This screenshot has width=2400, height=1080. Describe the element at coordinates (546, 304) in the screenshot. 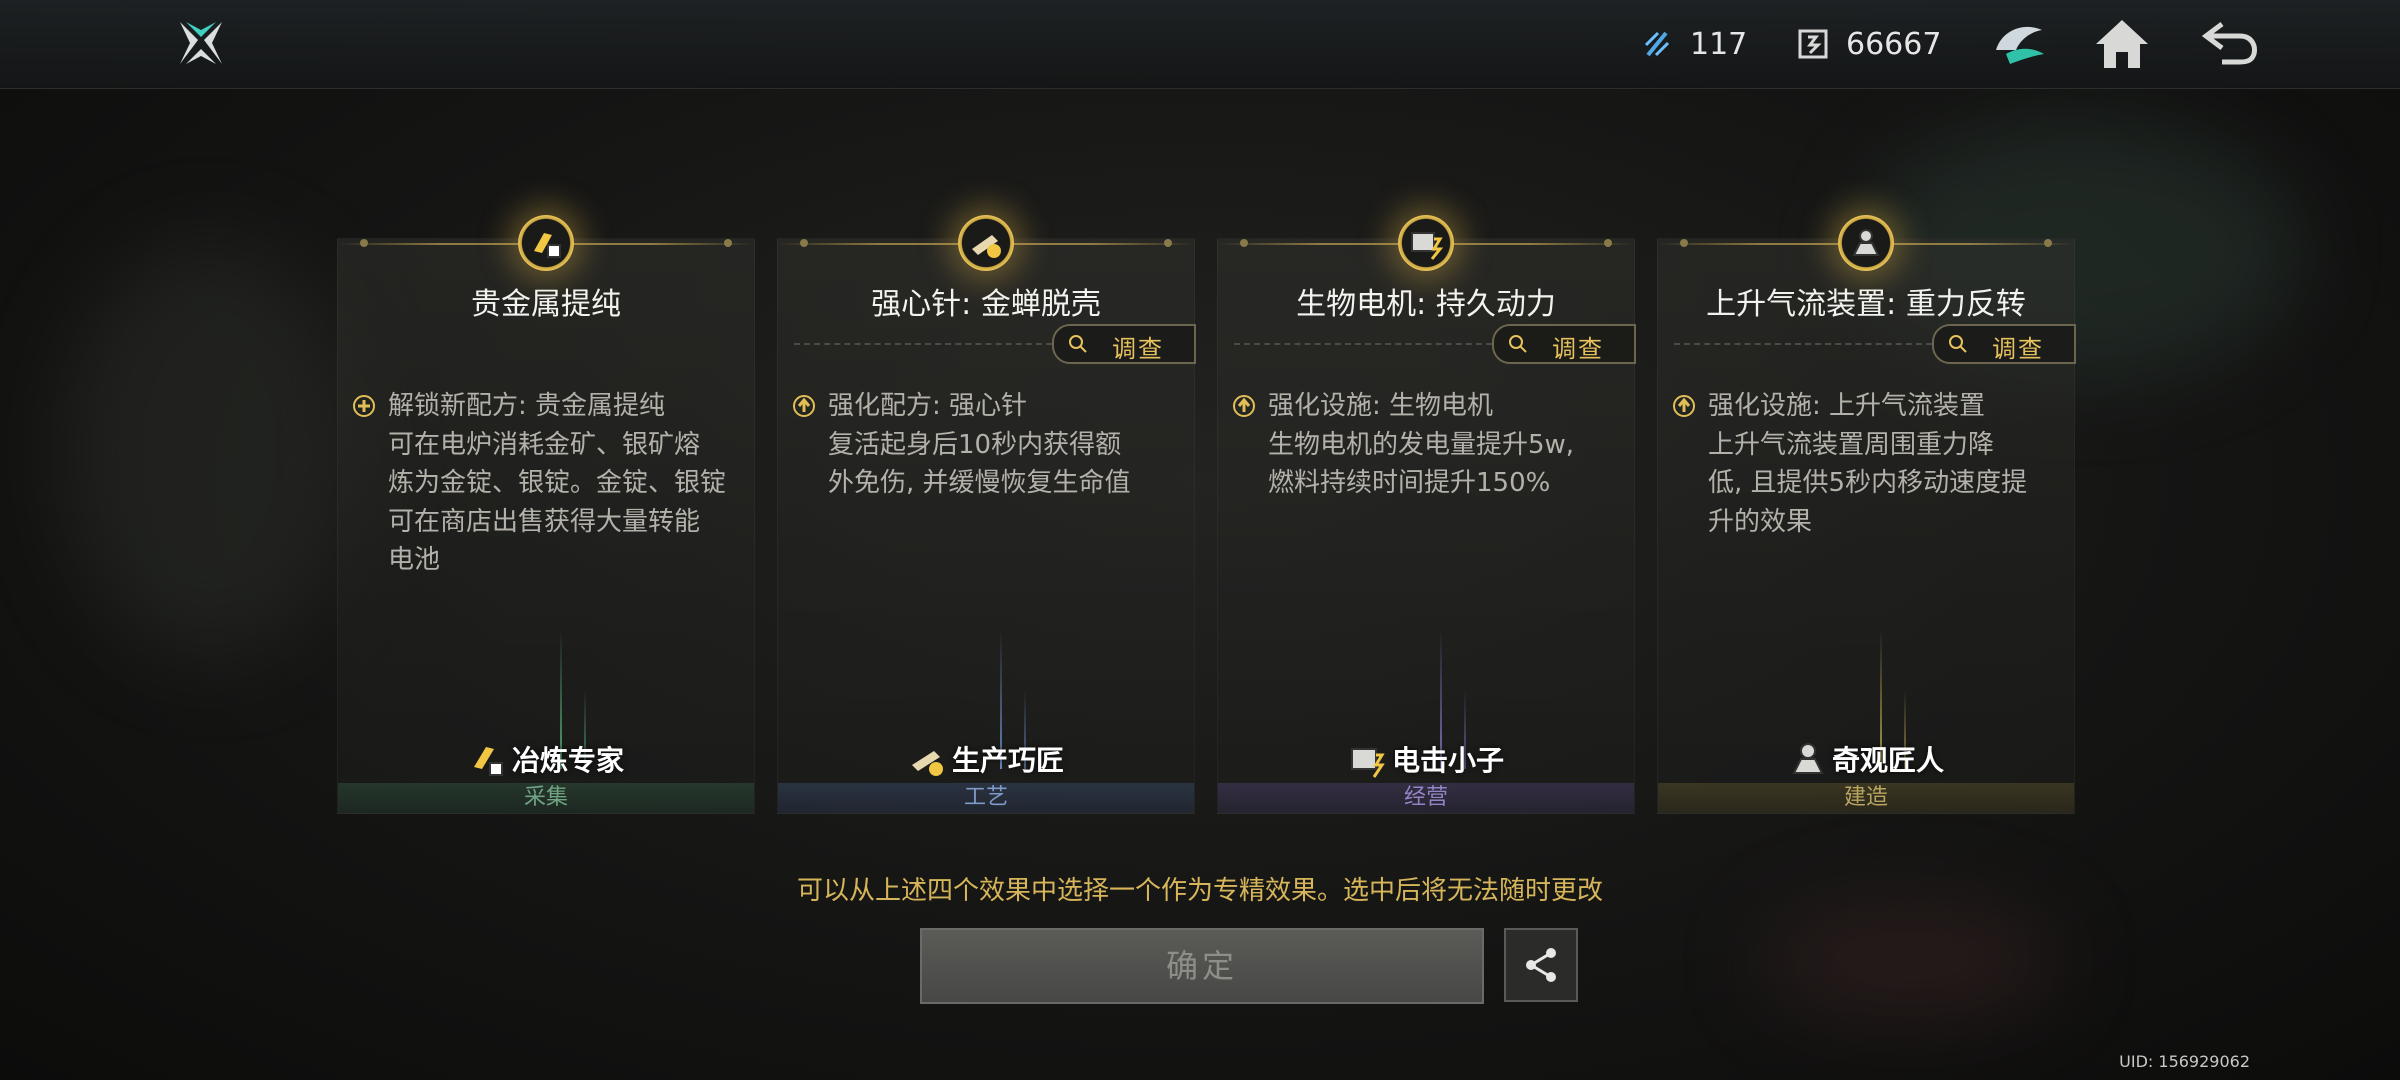

I see `card-title: 贵金属提纯` at that location.